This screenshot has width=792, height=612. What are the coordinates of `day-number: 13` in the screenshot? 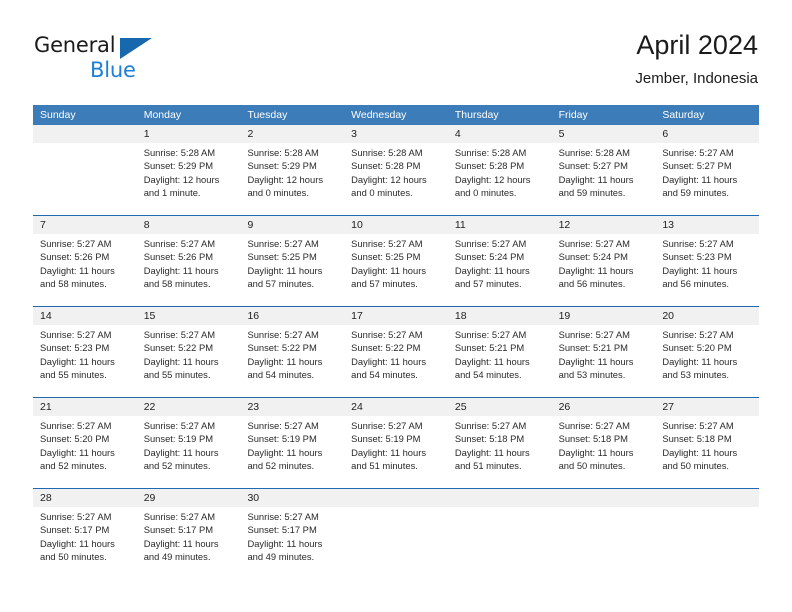 It's located at (707, 225).